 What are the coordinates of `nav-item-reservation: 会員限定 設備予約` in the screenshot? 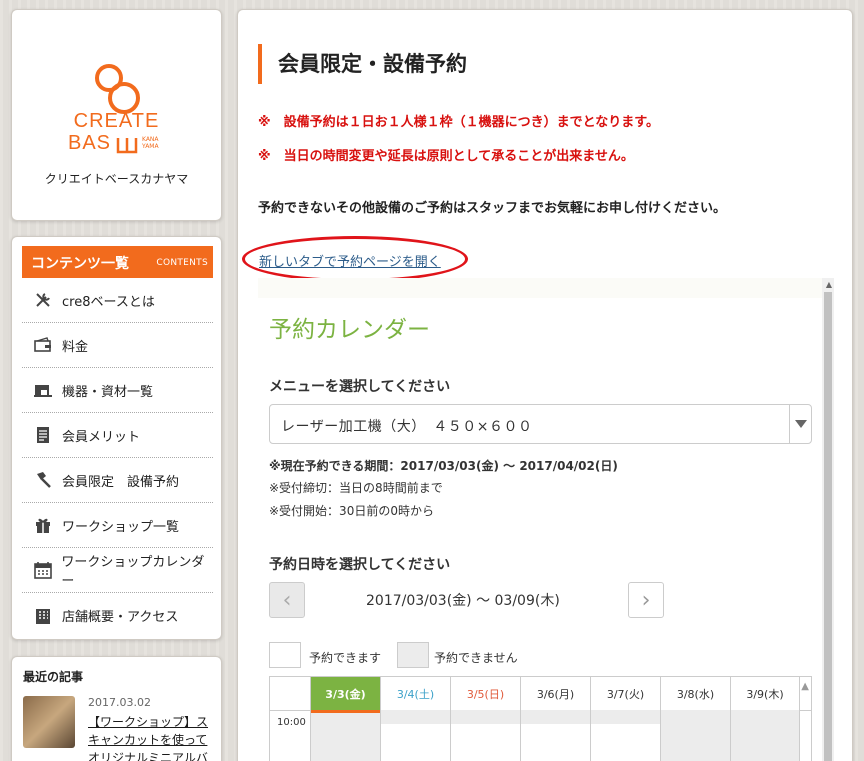 It's located at (117, 480).